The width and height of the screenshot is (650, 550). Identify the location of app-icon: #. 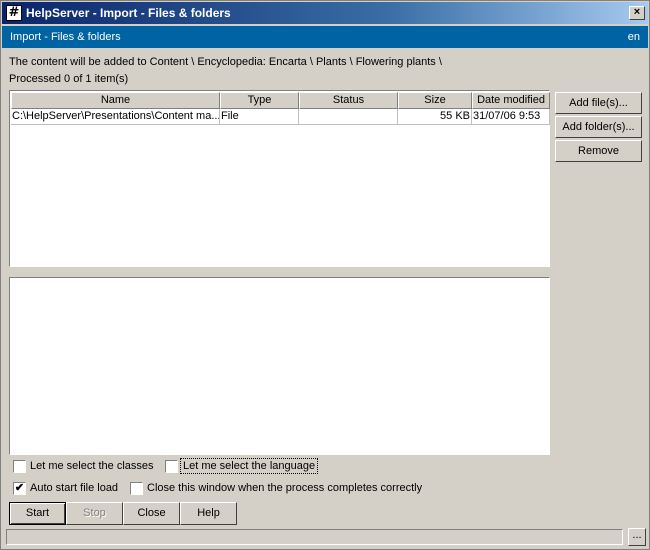
(14, 13).